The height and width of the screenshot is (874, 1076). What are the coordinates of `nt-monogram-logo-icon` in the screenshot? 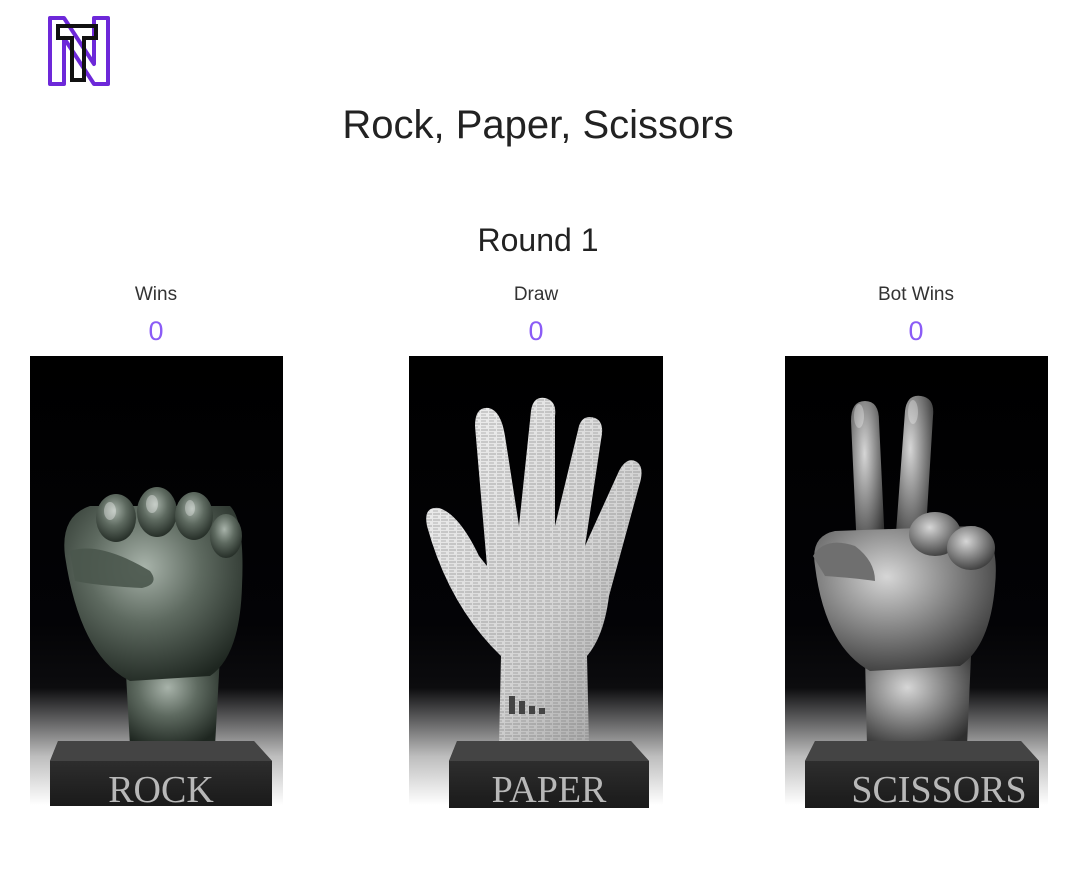 It's located at (79, 51).